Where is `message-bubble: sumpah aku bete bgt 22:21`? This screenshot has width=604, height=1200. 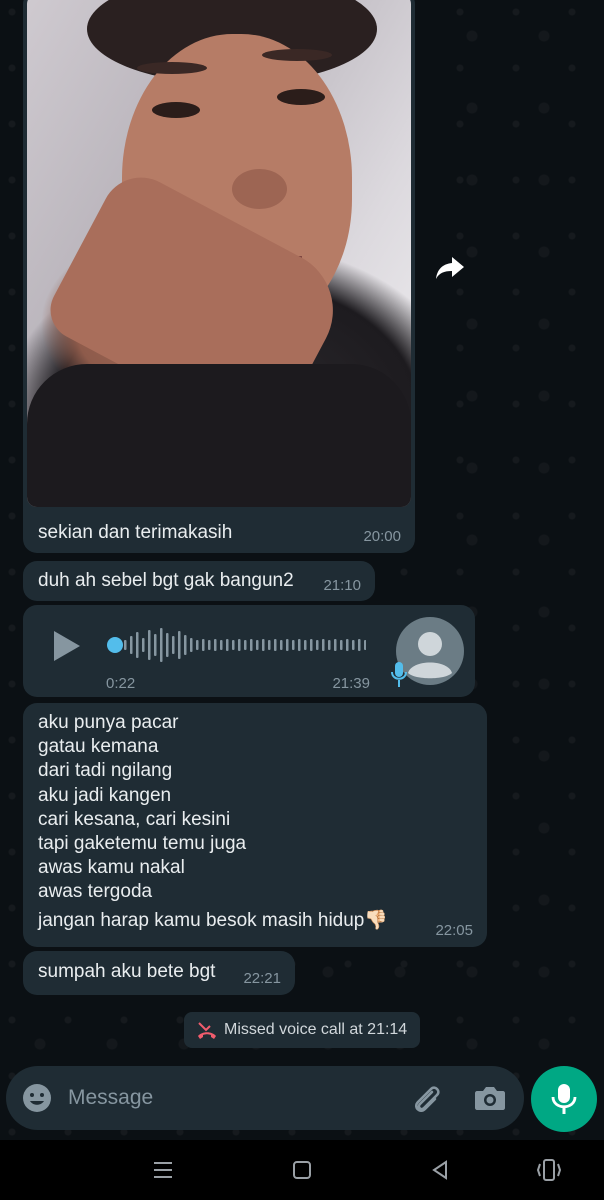
message-bubble: sumpah aku bete bgt 22:21 is located at coordinates (159, 973).